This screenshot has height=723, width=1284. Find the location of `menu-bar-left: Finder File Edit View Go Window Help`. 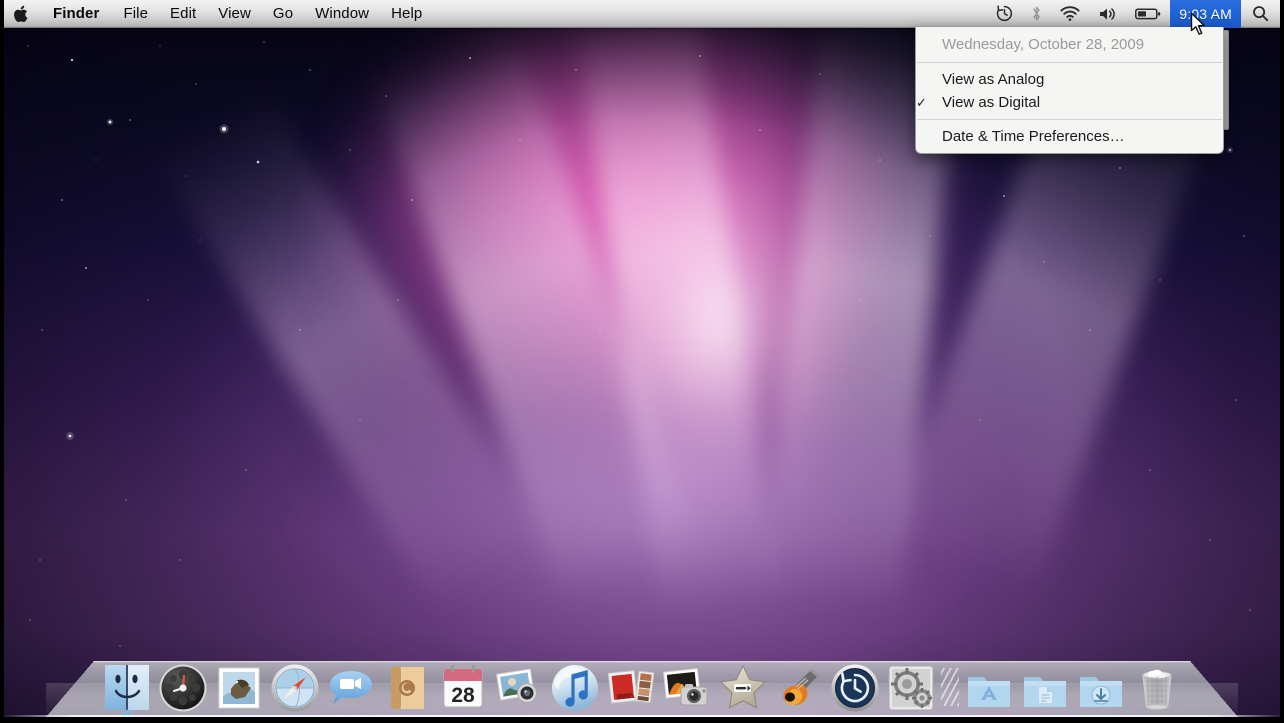

menu-bar-left: Finder File Edit View Go Window Help is located at coordinates (216, 14).